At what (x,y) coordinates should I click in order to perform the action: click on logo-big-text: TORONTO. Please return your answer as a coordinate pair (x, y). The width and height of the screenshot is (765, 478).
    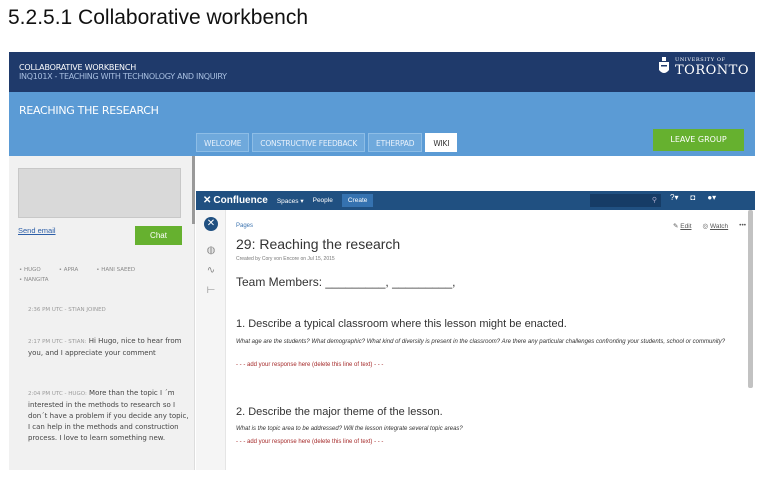
    Looking at the image, I should click on (712, 70).